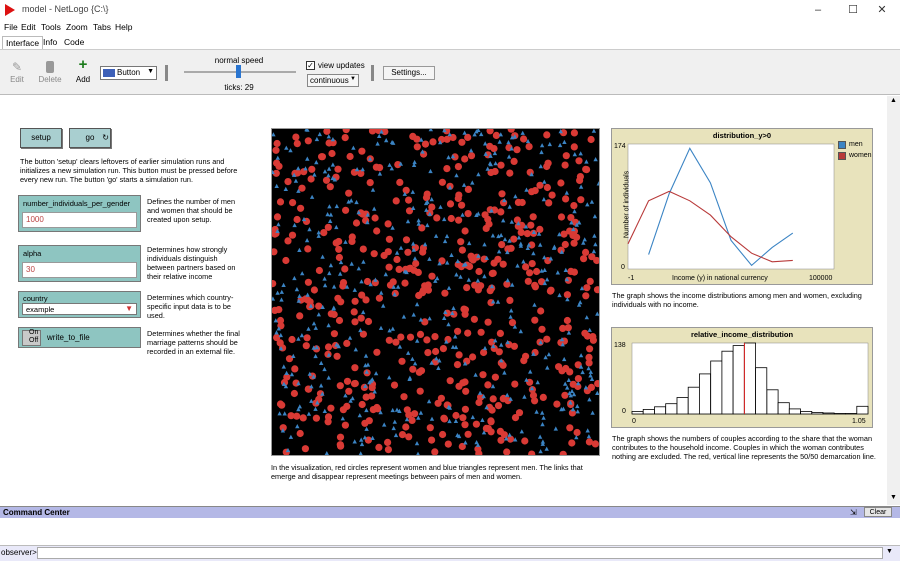 The image size is (900, 561). What do you see at coordinates (79, 270) in the screenshot?
I see `alpha-value: 30` at bounding box center [79, 270].